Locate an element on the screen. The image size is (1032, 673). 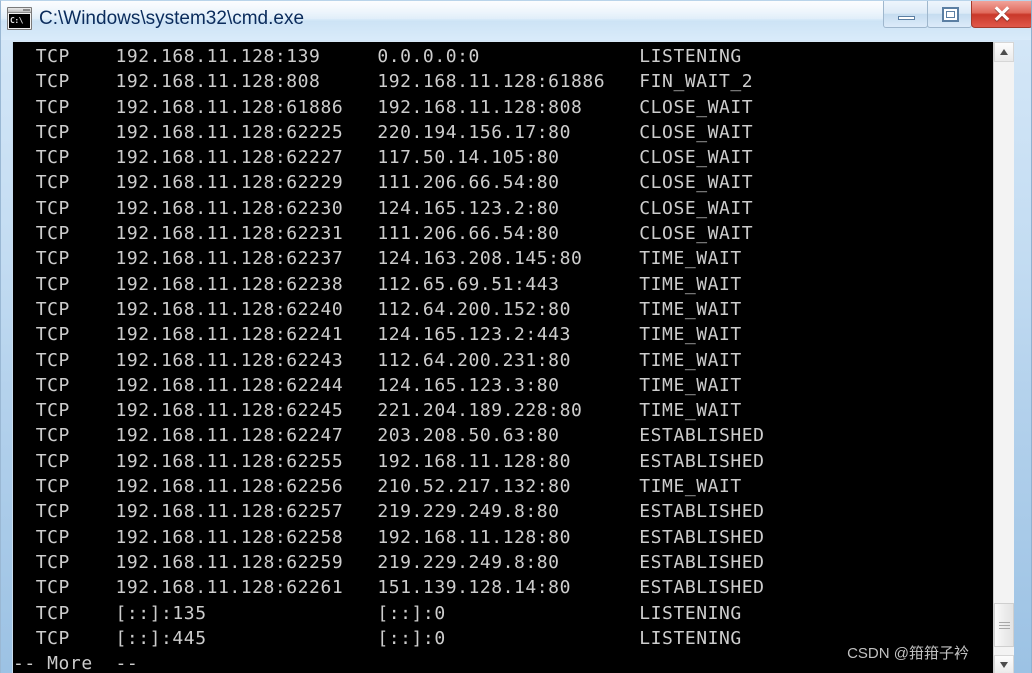
scrollbar-thumb is located at coordinates (1004, 625).